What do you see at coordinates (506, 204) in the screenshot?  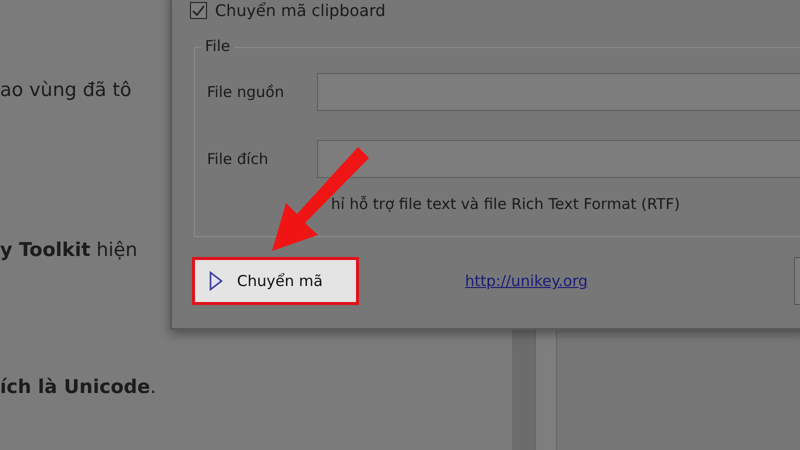 I see `note-text: hỉ hỗ trợ file text và file Rich Text Format (RTF)` at bounding box center [506, 204].